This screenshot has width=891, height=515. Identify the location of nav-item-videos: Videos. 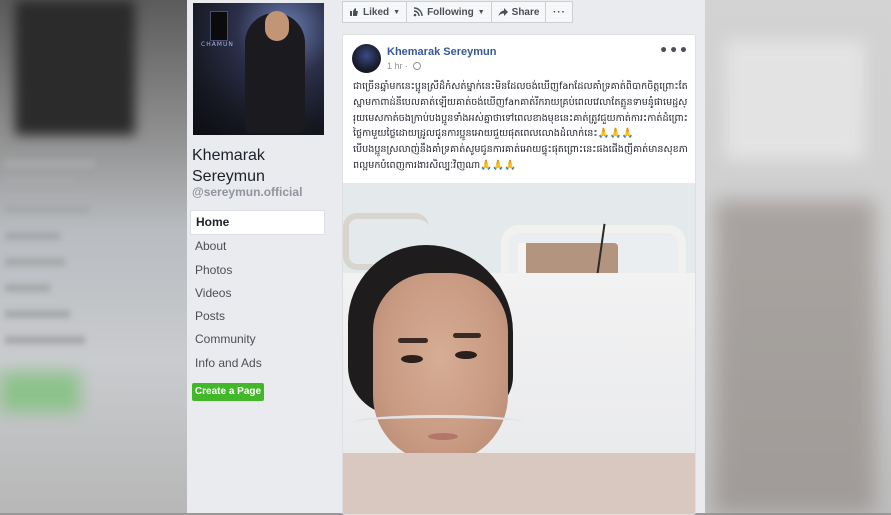
(257, 293).